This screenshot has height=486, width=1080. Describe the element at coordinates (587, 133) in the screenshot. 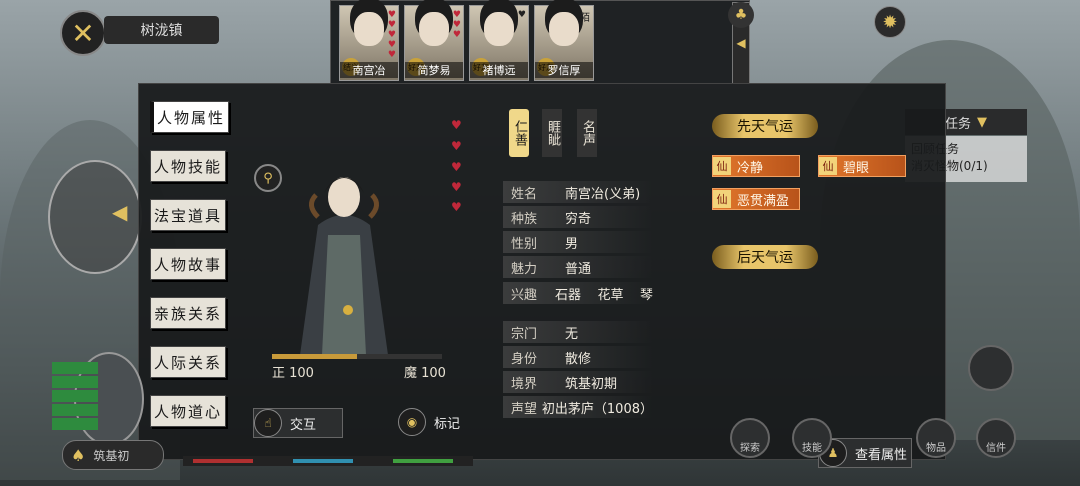

I see `tab-reputation: 名声` at that location.